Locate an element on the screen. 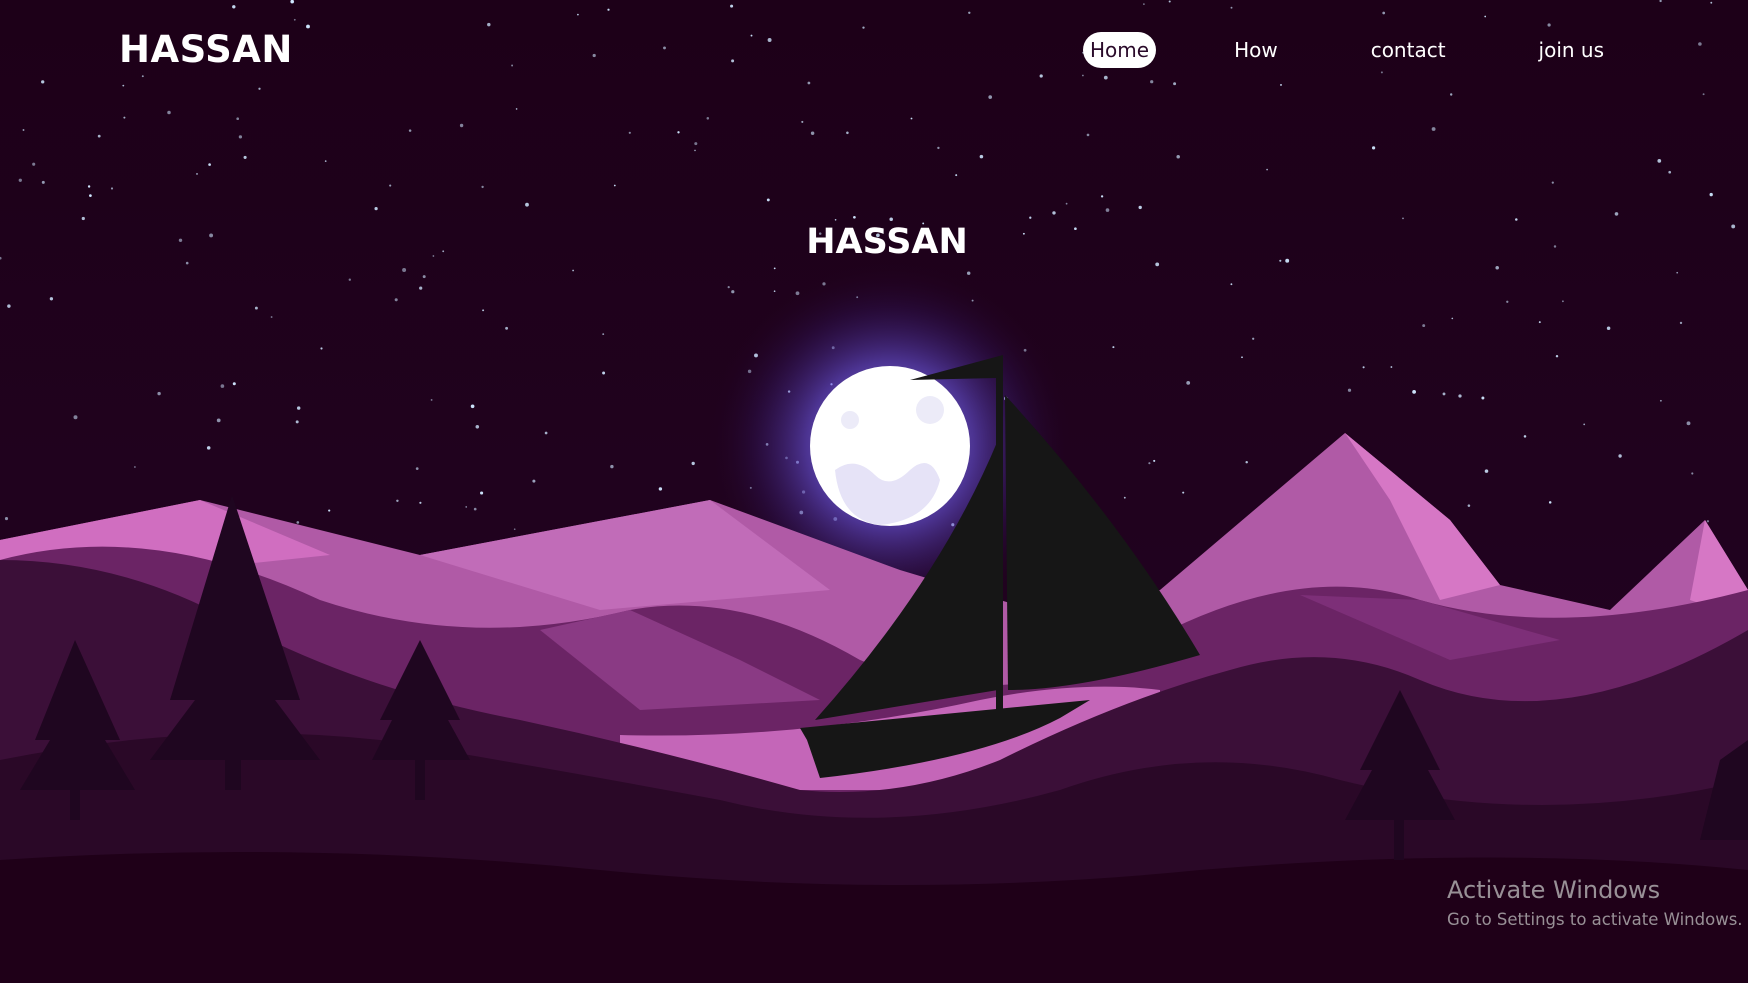 Image resolution: width=1748 pixels, height=983 pixels. nav-home: Home is located at coordinates (1120, 50).